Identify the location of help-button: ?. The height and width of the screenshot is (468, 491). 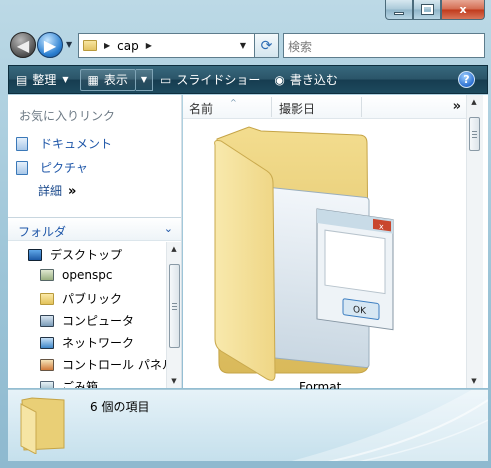
(466, 79).